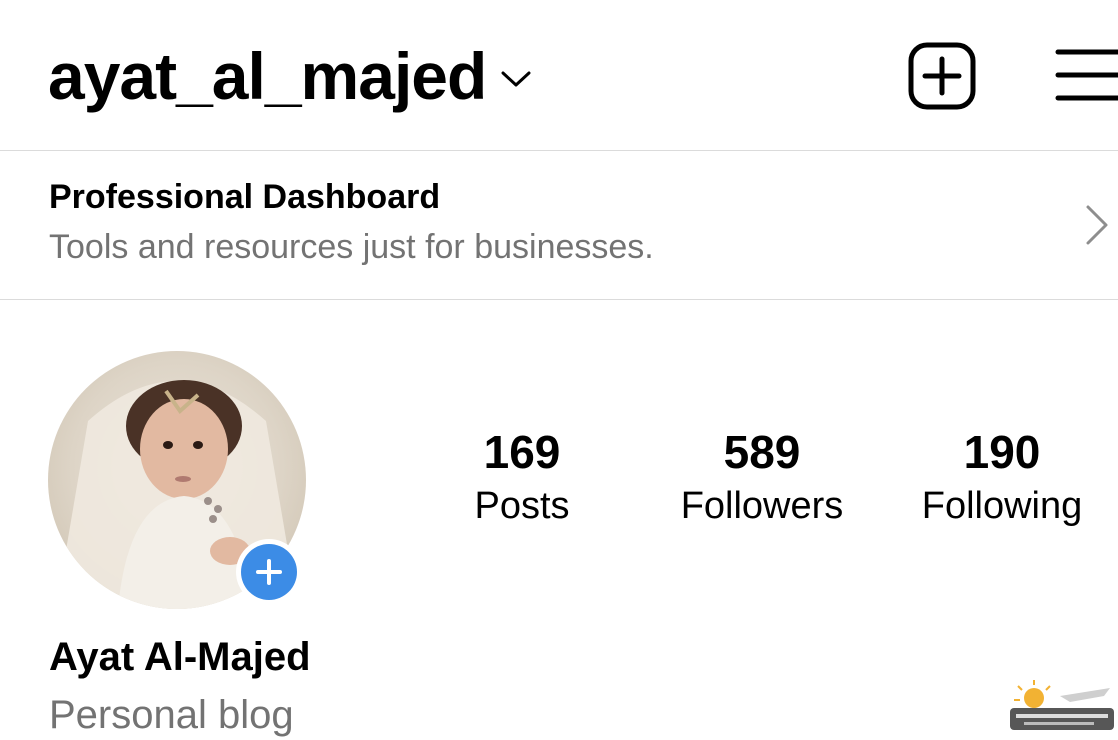 The width and height of the screenshot is (1118, 740). What do you see at coordinates (522, 452) in the screenshot?
I see `stat-value: 169` at bounding box center [522, 452].